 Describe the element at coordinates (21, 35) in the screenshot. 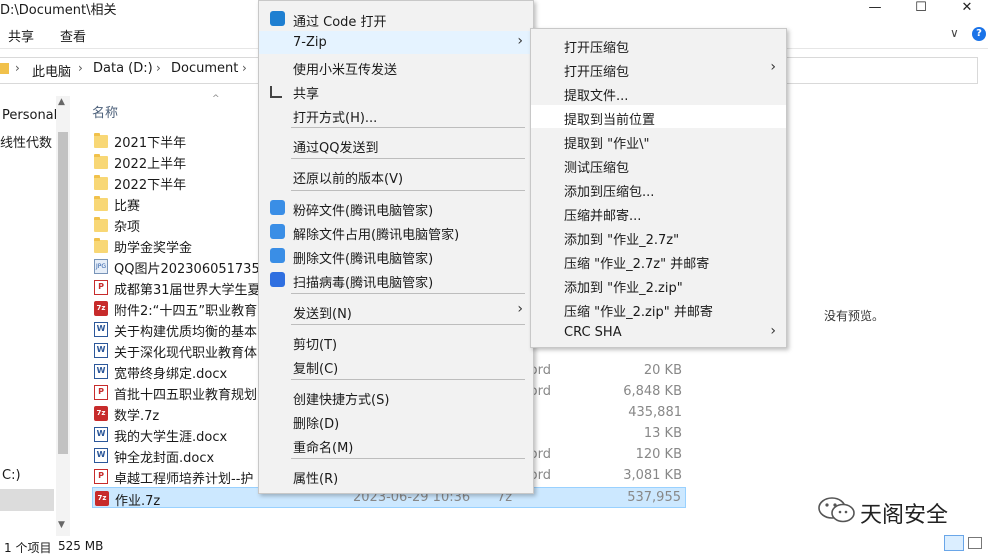

I see `tab-share: 共享` at that location.